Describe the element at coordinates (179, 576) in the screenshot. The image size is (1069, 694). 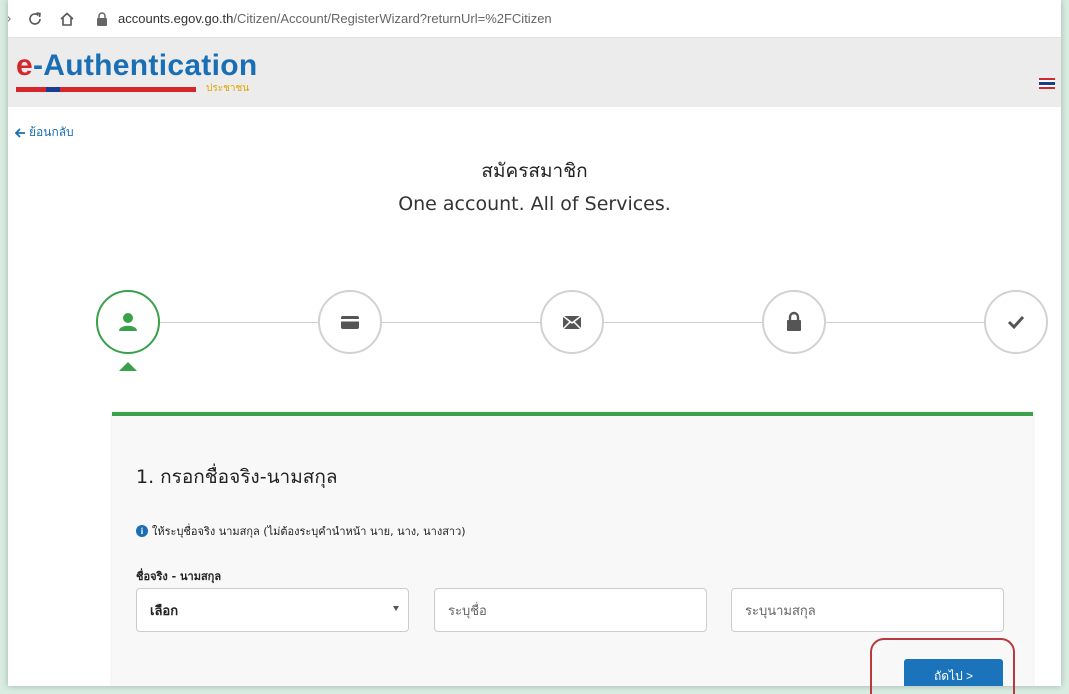
I see `name-label: ชื่อจริง - นามสกุล` at that location.